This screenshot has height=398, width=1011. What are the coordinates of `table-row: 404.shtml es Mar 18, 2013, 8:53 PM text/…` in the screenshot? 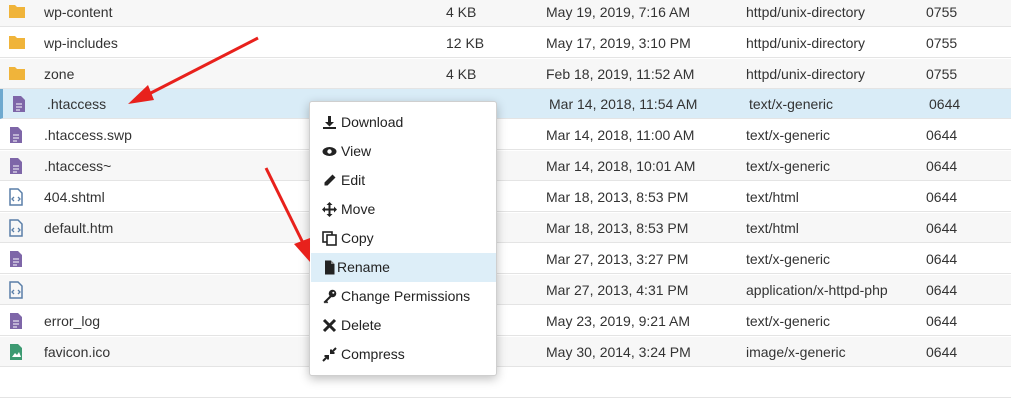 It's located at (505, 197).